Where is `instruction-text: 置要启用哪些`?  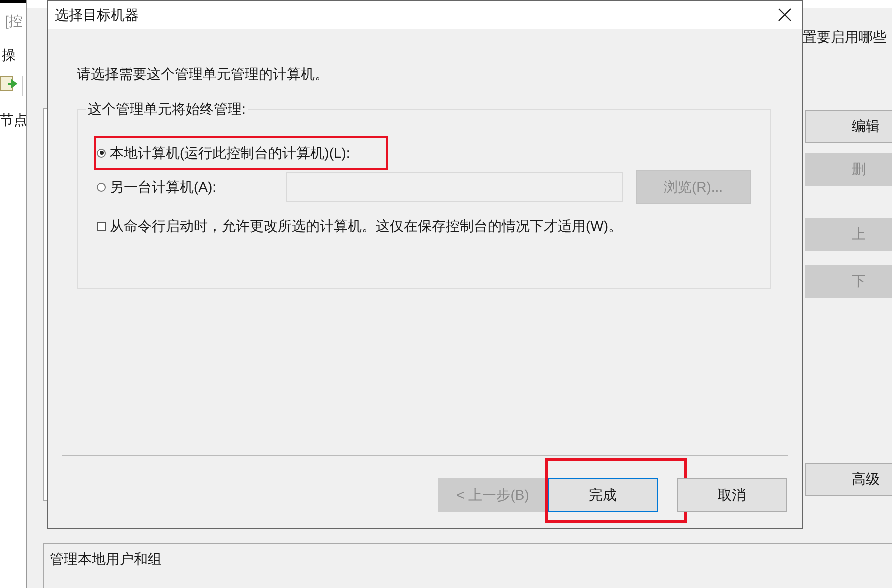
instruction-text: 置要启用哪些 is located at coordinates (845, 37).